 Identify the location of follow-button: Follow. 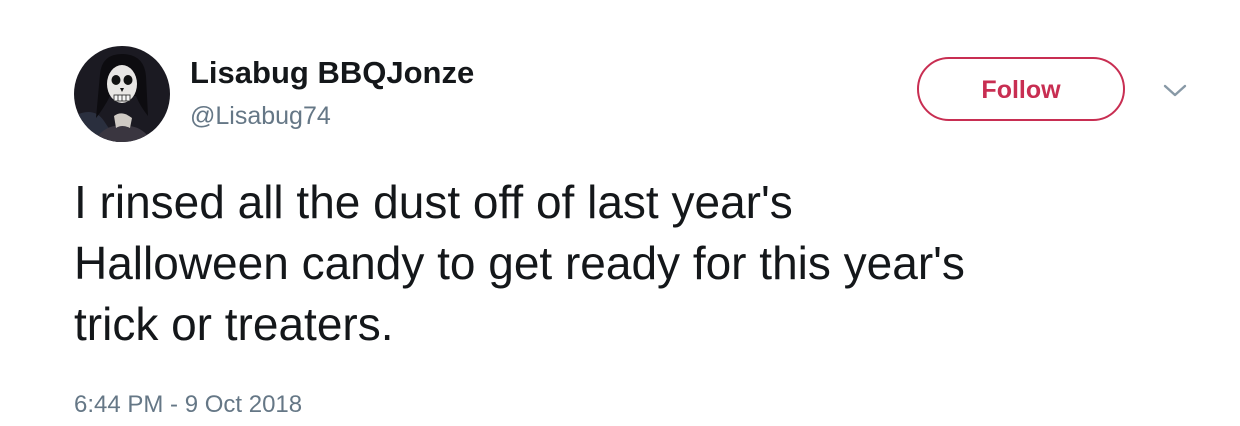
(1021, 89).